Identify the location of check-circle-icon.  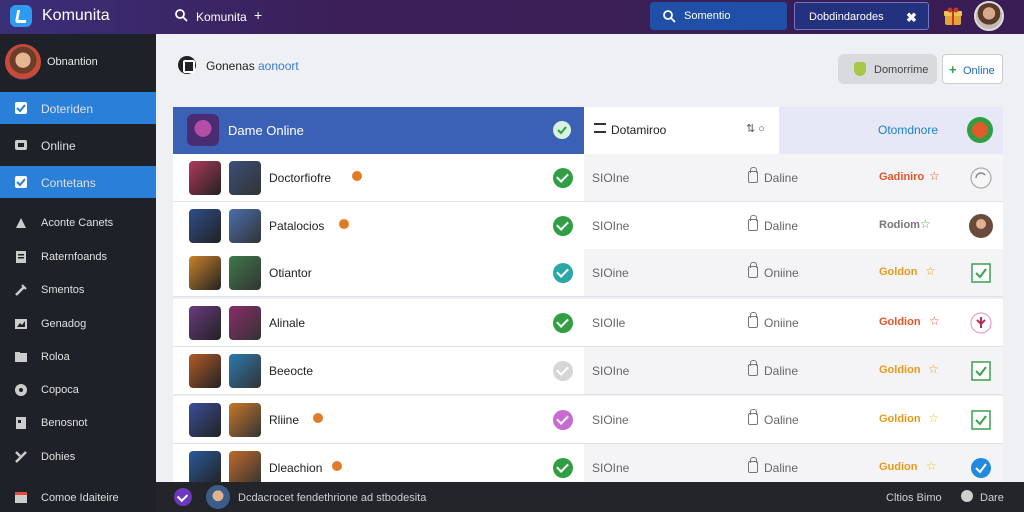
(981, 468).